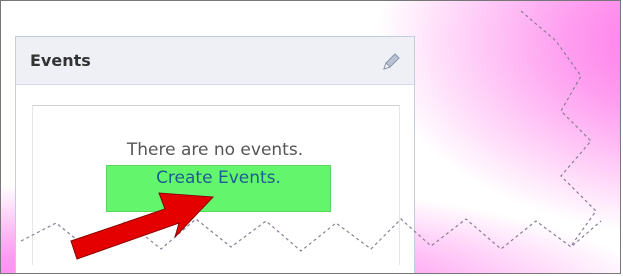 The height and width of the screenshot is (276, 623). What do you see at coordinates (218, 178) in the screenshot?
I see `create-events-link: Create Events.` at bounding box center [218, 178].